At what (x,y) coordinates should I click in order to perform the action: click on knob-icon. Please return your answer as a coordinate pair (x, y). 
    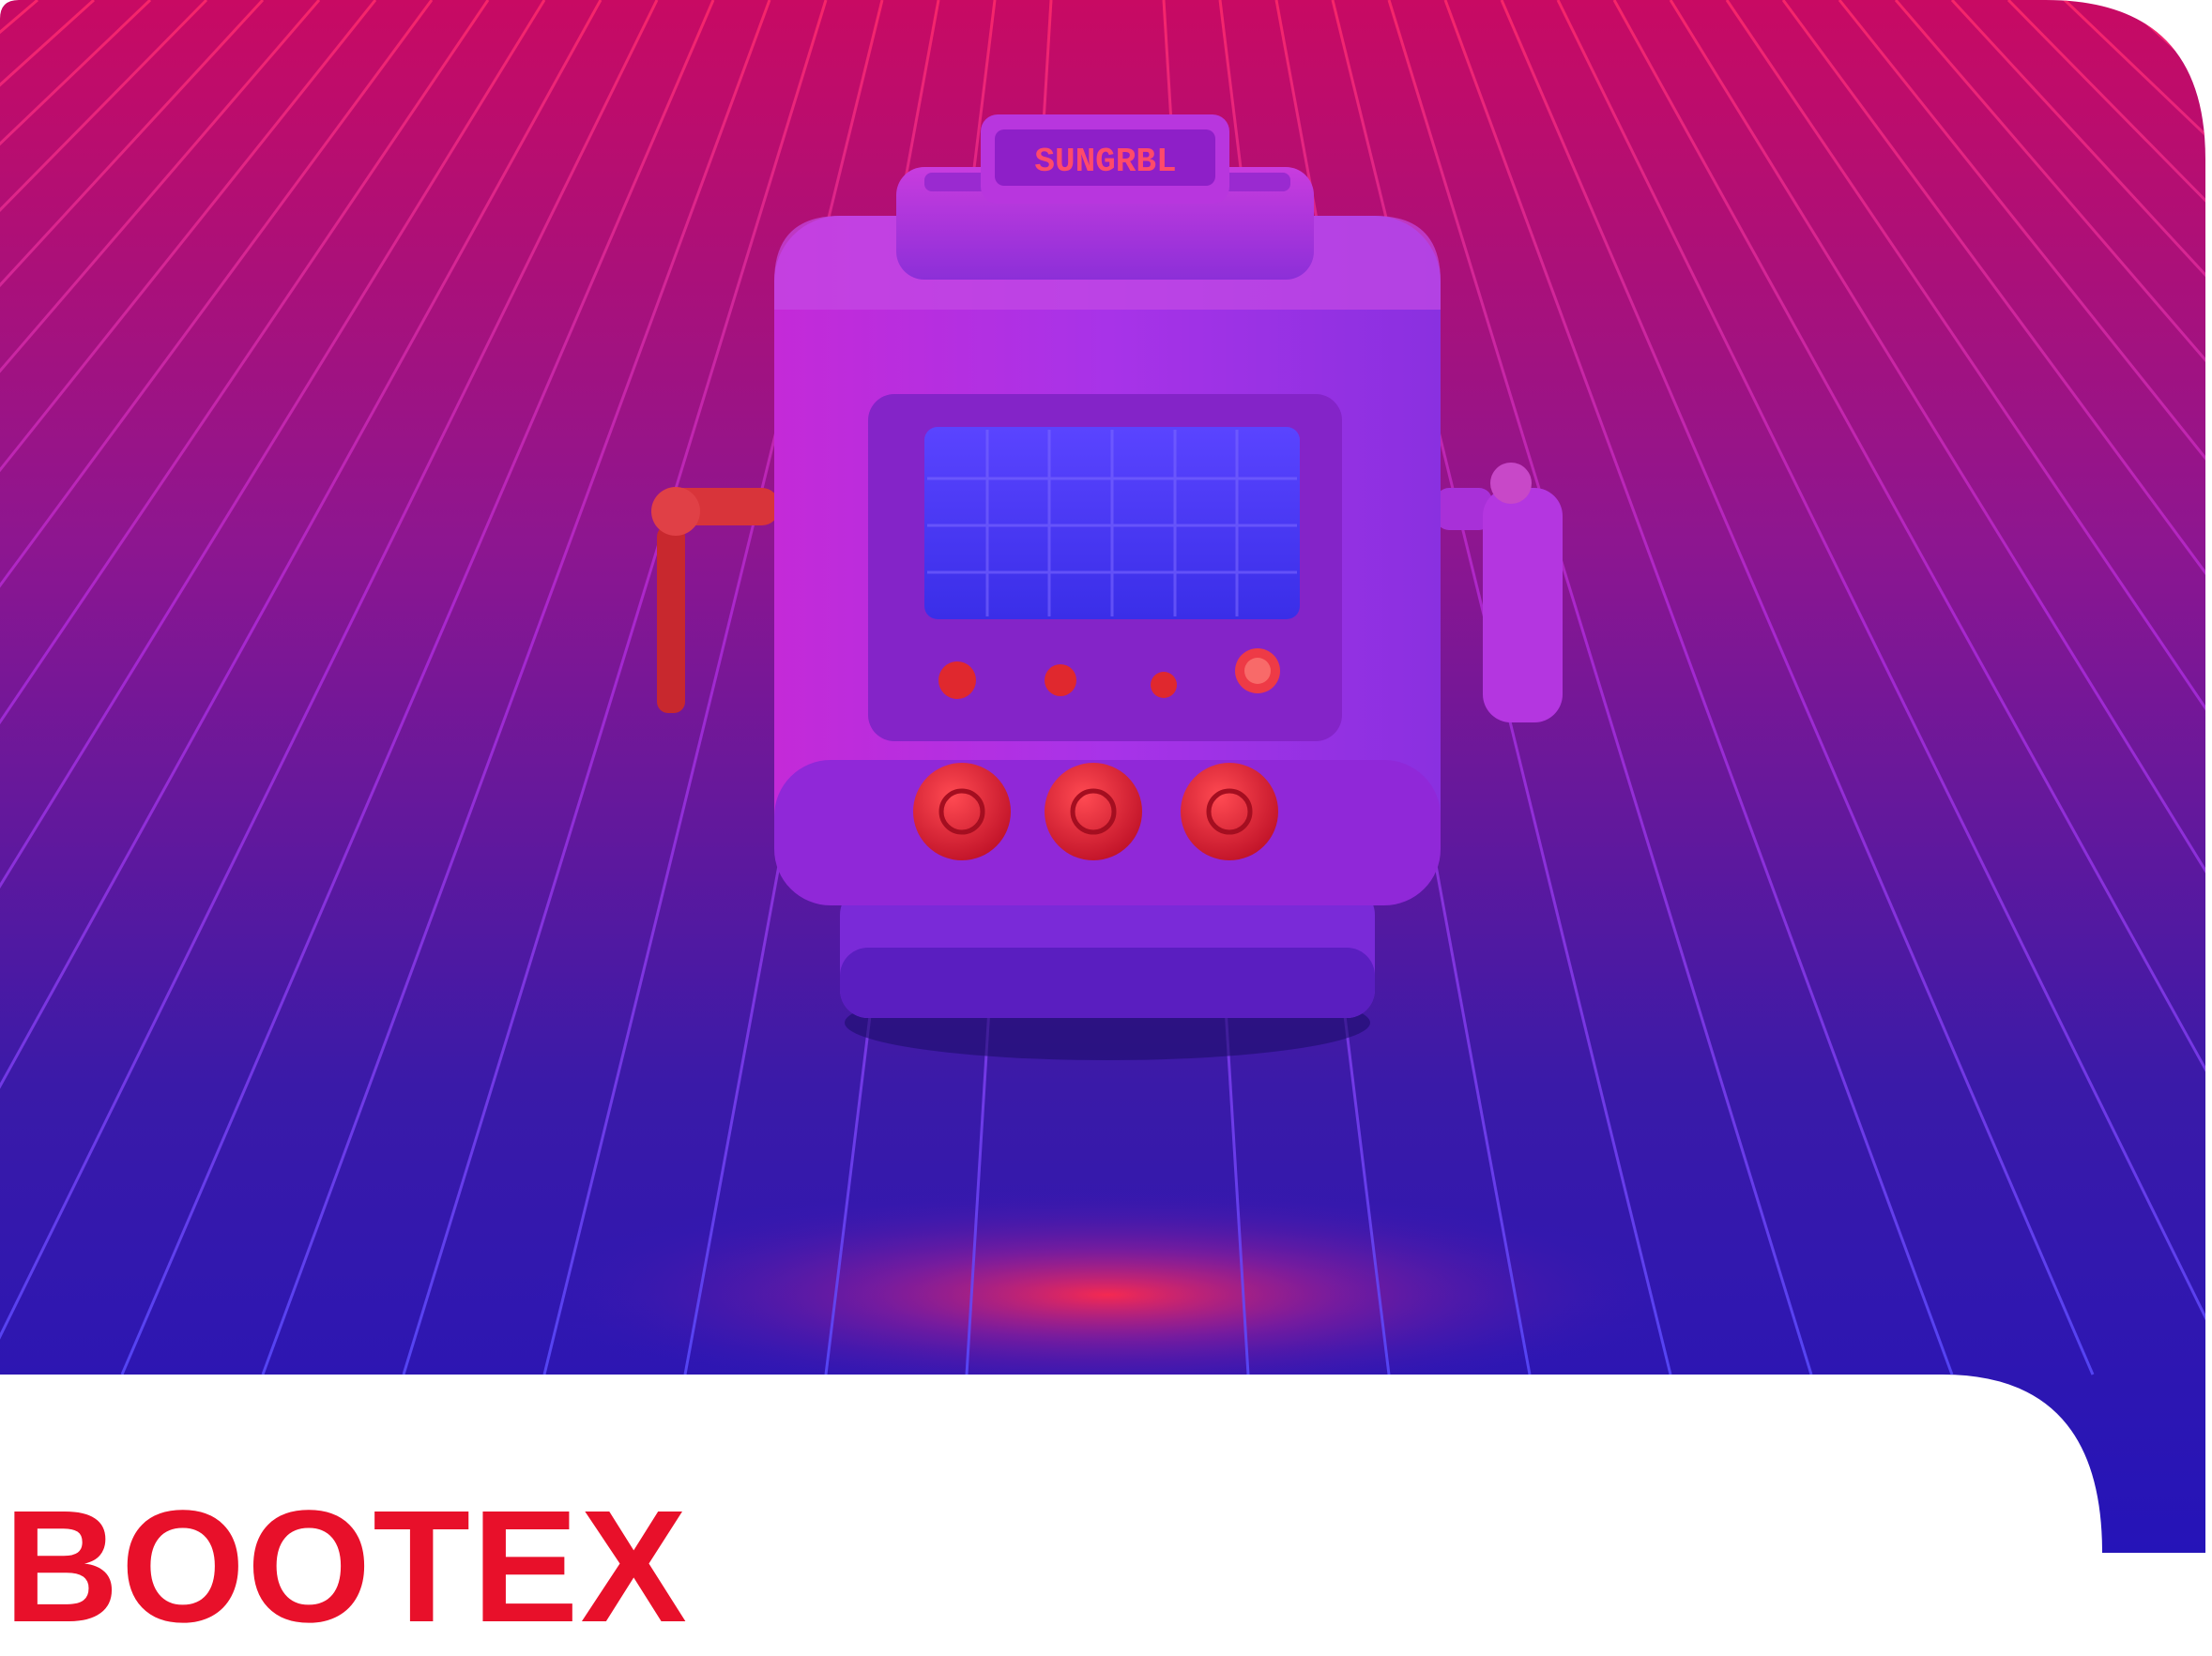
    Looking at the image, I should click on (1095, 811).